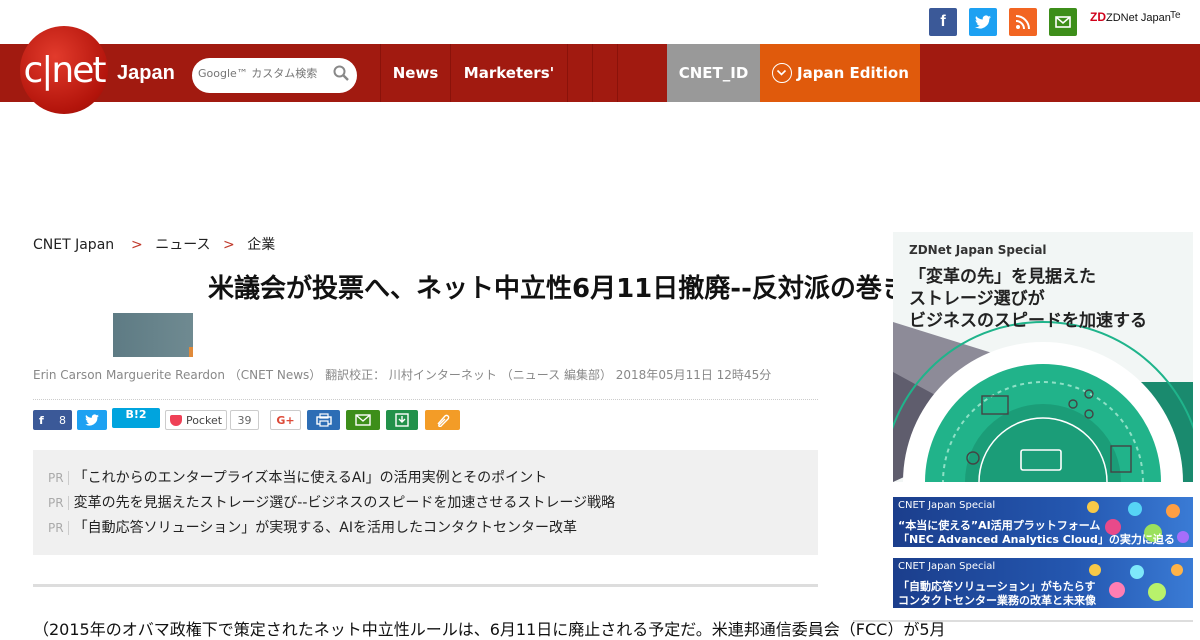  I want to click on facebook-share-button: f 8, so click(52, 420).